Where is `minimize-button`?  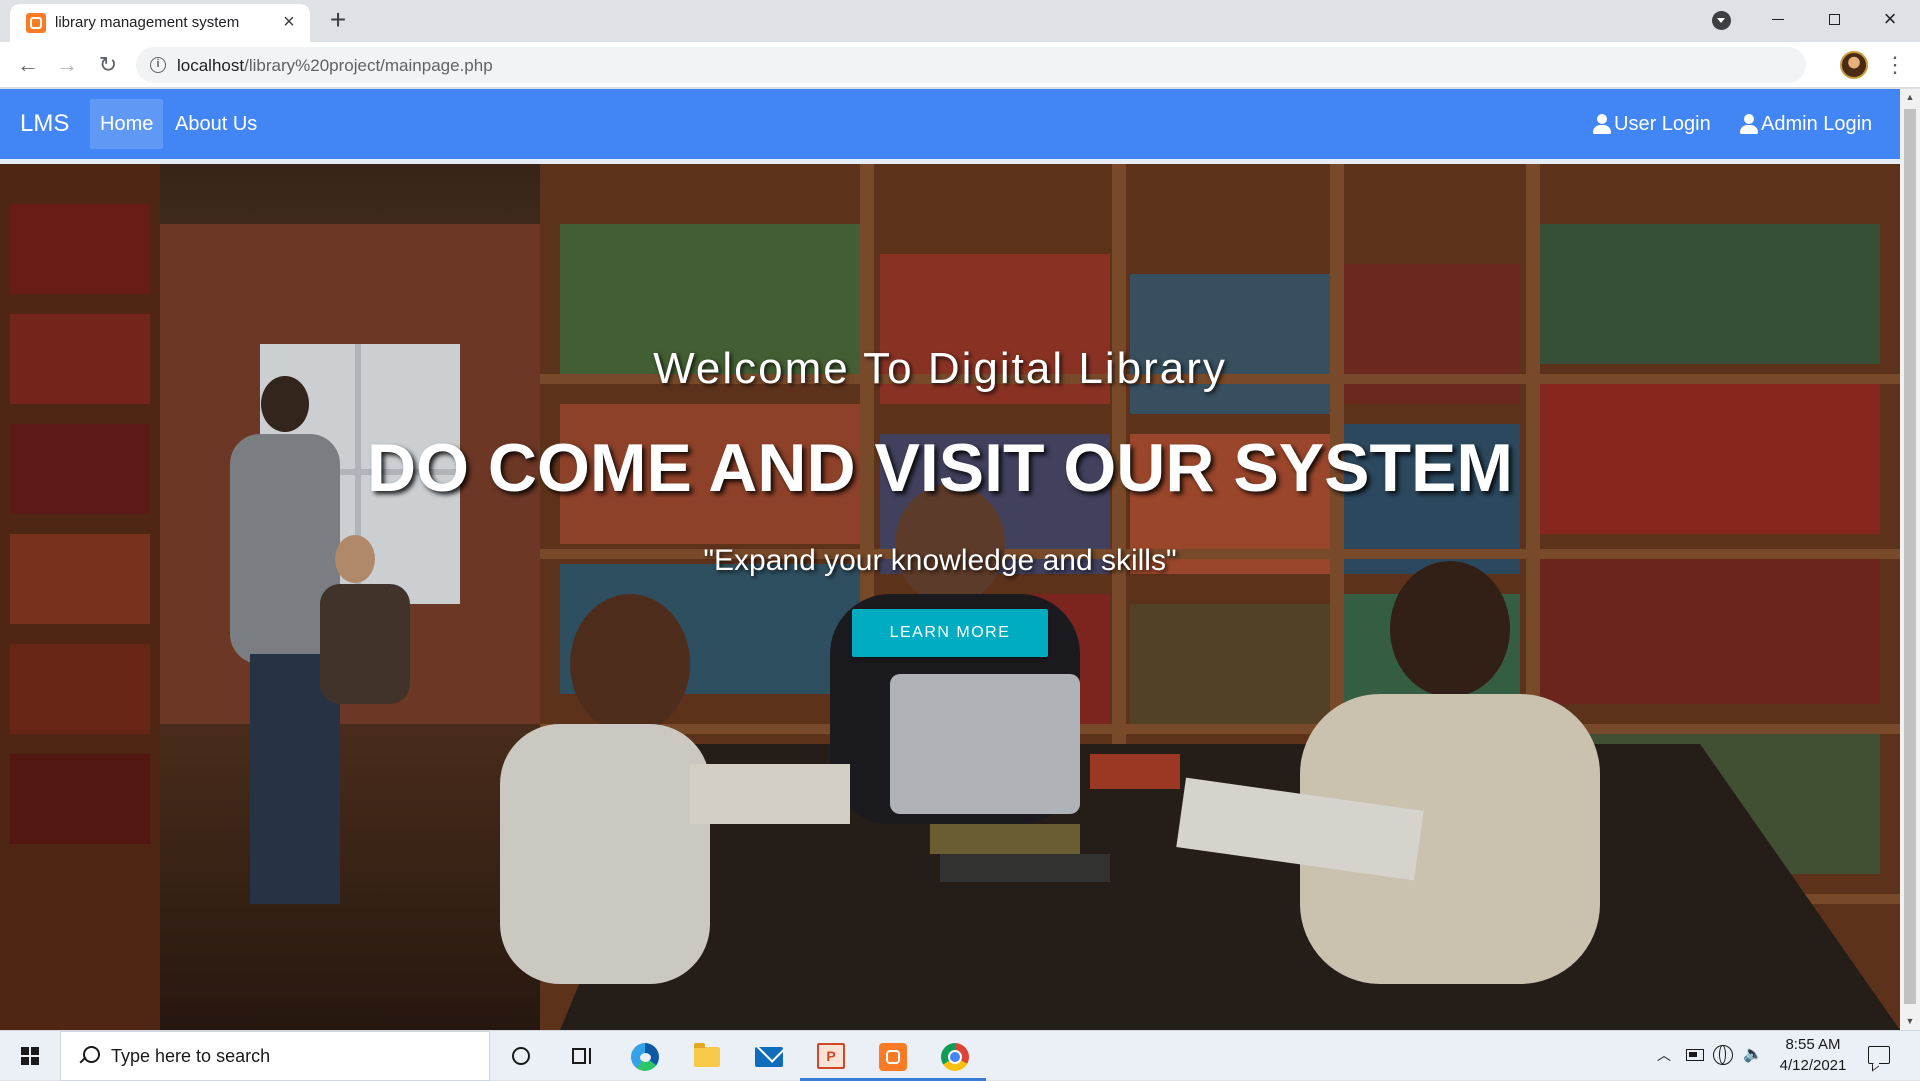
minimize-button is located at coordinates (1778, 19).